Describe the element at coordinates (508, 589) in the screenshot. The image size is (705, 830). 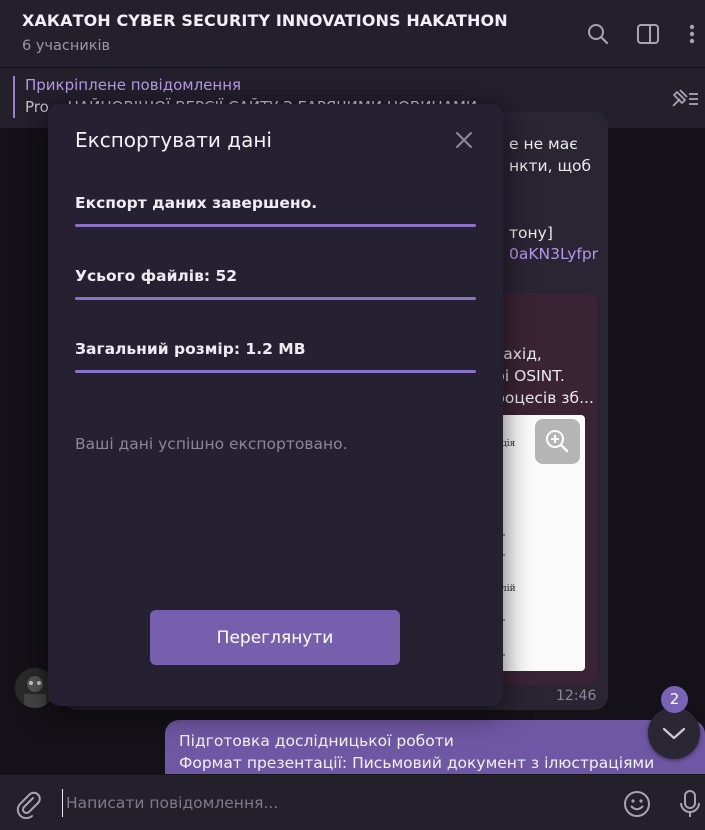
I see `svg-text: лій` at that location.